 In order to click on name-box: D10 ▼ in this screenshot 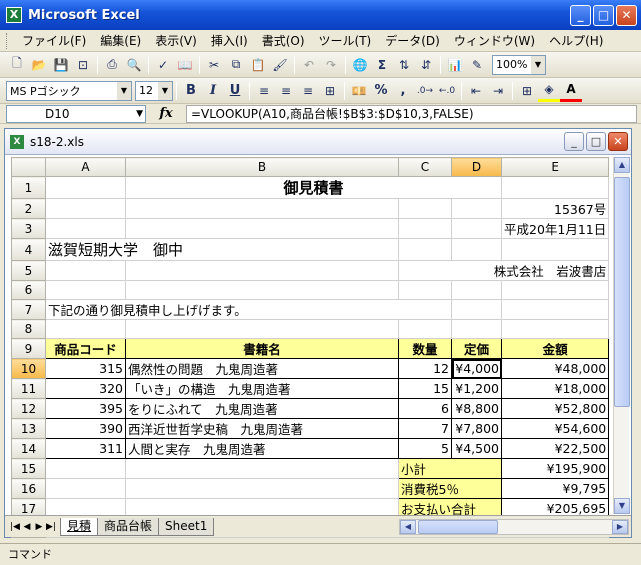, I will do `click(76, 113)`.